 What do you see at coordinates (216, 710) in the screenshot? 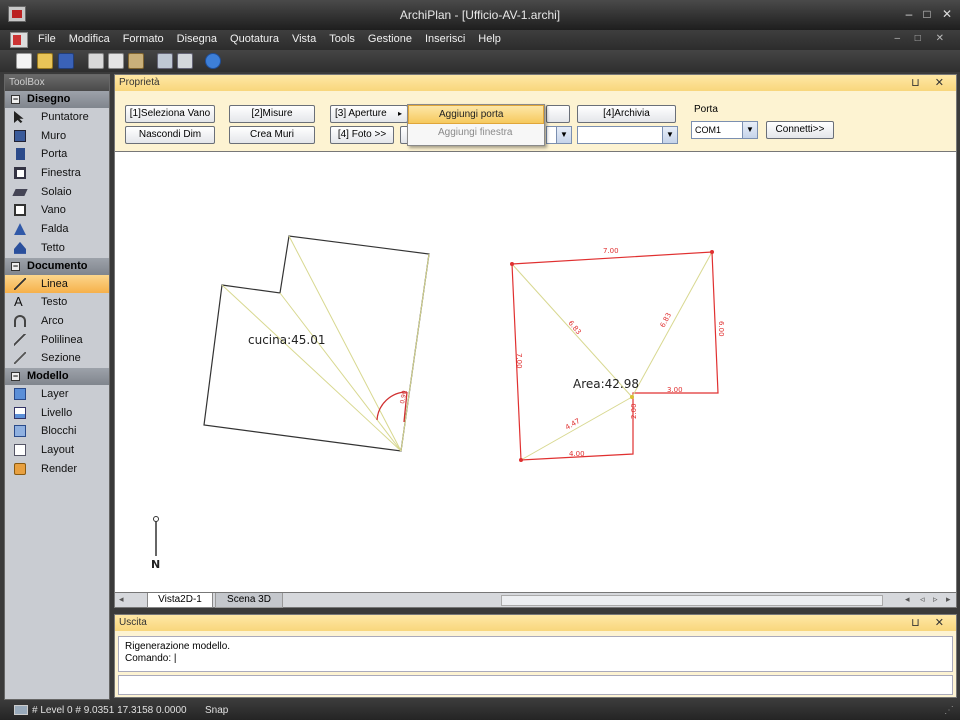
I see `snap-toggle: Snap` at bounding box center [216, 710].